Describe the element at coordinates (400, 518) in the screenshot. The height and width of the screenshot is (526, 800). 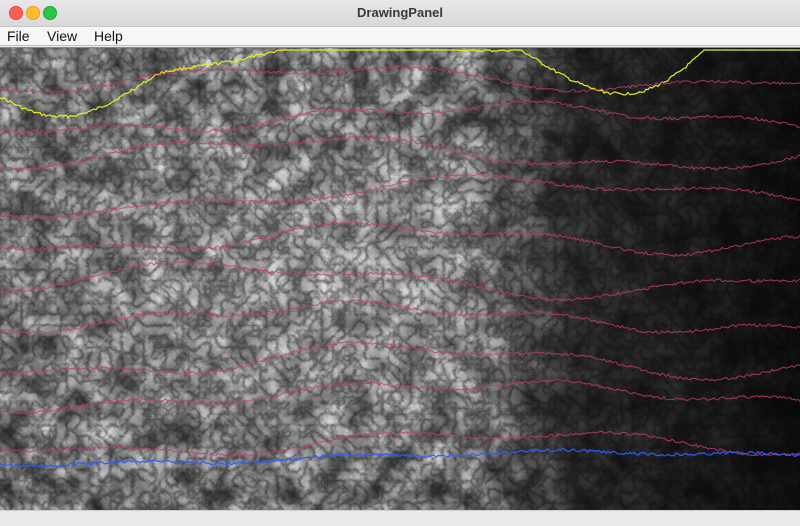
I see `status-bar` at that location.